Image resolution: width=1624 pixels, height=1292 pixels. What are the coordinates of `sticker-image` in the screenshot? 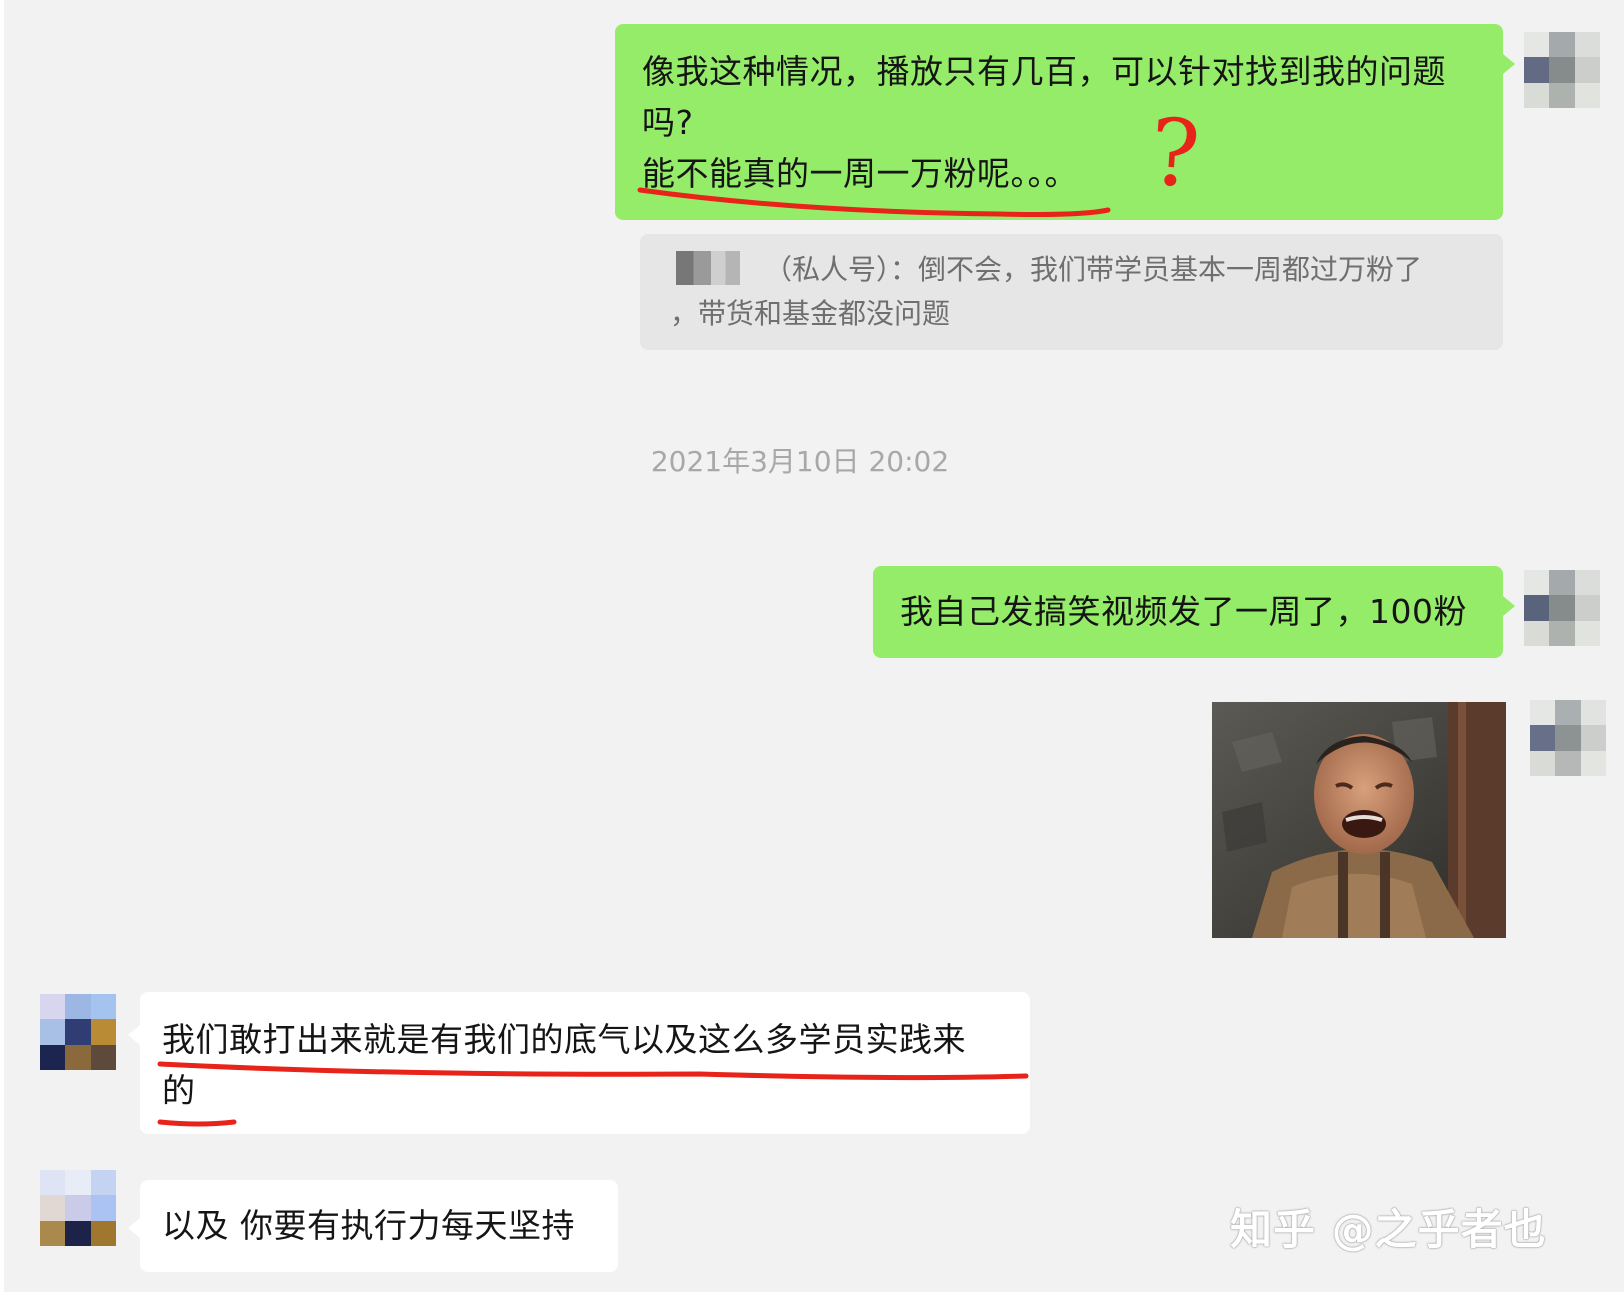 It's located at (1359, 820).